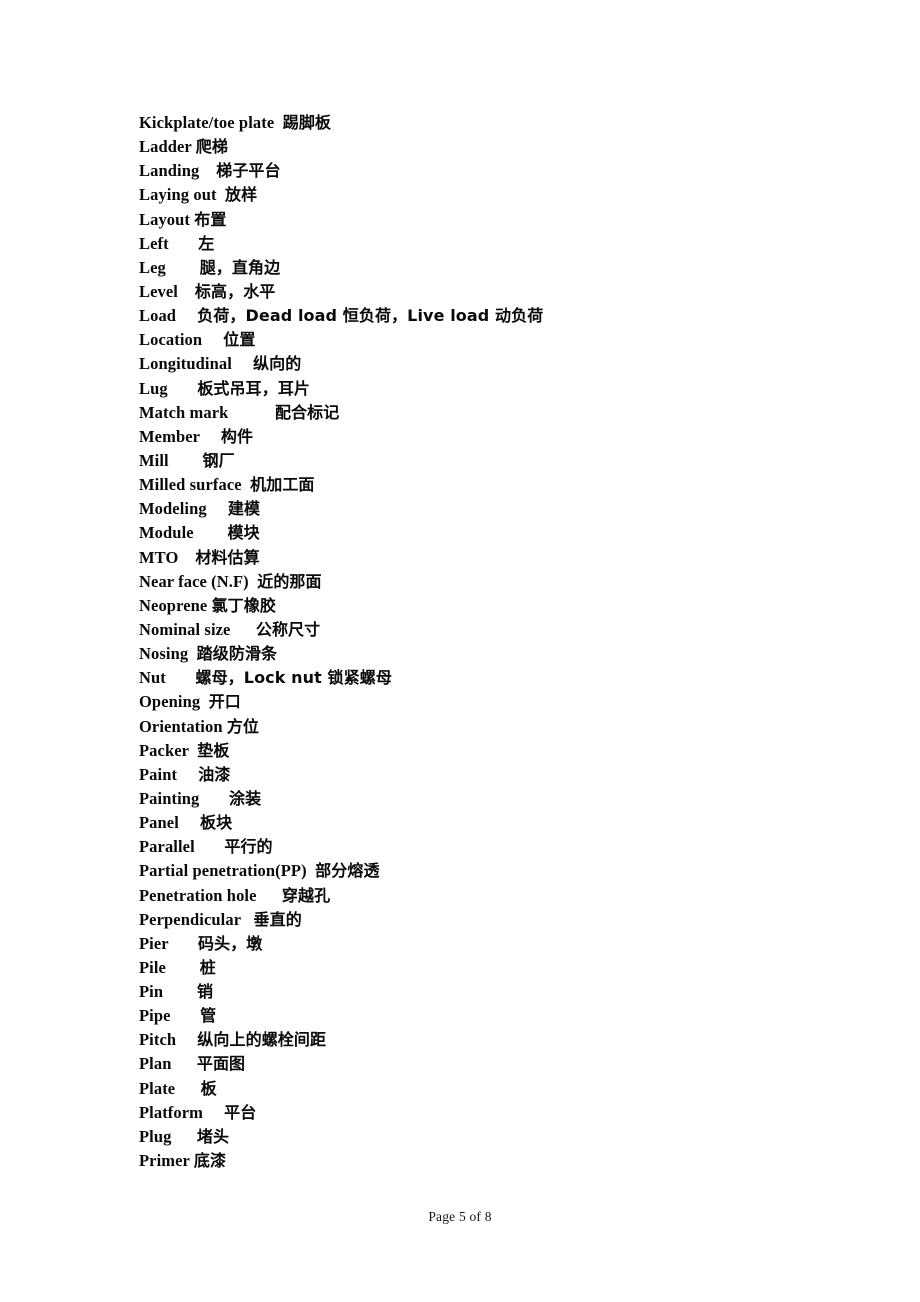 The height and width of the screenshot is (1302, 920). Describe the element at coordinates (221, 1064) in the screenshot. I see `glossary-term-zh: 平面图` at that location.